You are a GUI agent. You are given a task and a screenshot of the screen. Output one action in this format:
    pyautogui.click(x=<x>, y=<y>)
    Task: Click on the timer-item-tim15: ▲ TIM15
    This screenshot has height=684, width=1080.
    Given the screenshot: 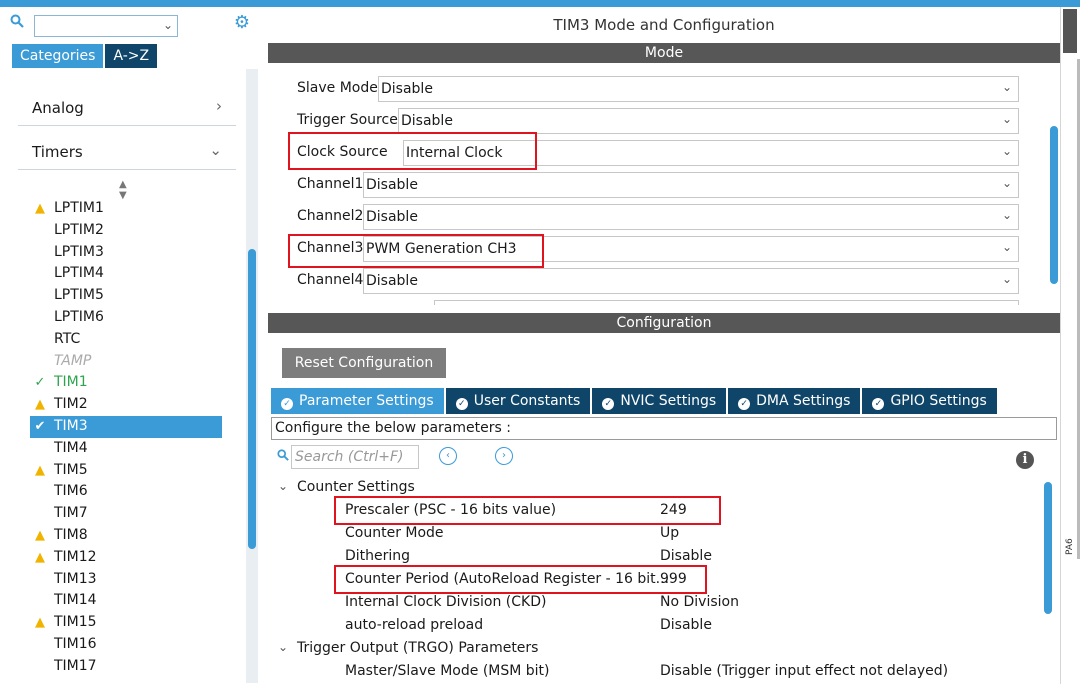 What is the action you would take?
    pyautogui.click(x=126, y=623)
    